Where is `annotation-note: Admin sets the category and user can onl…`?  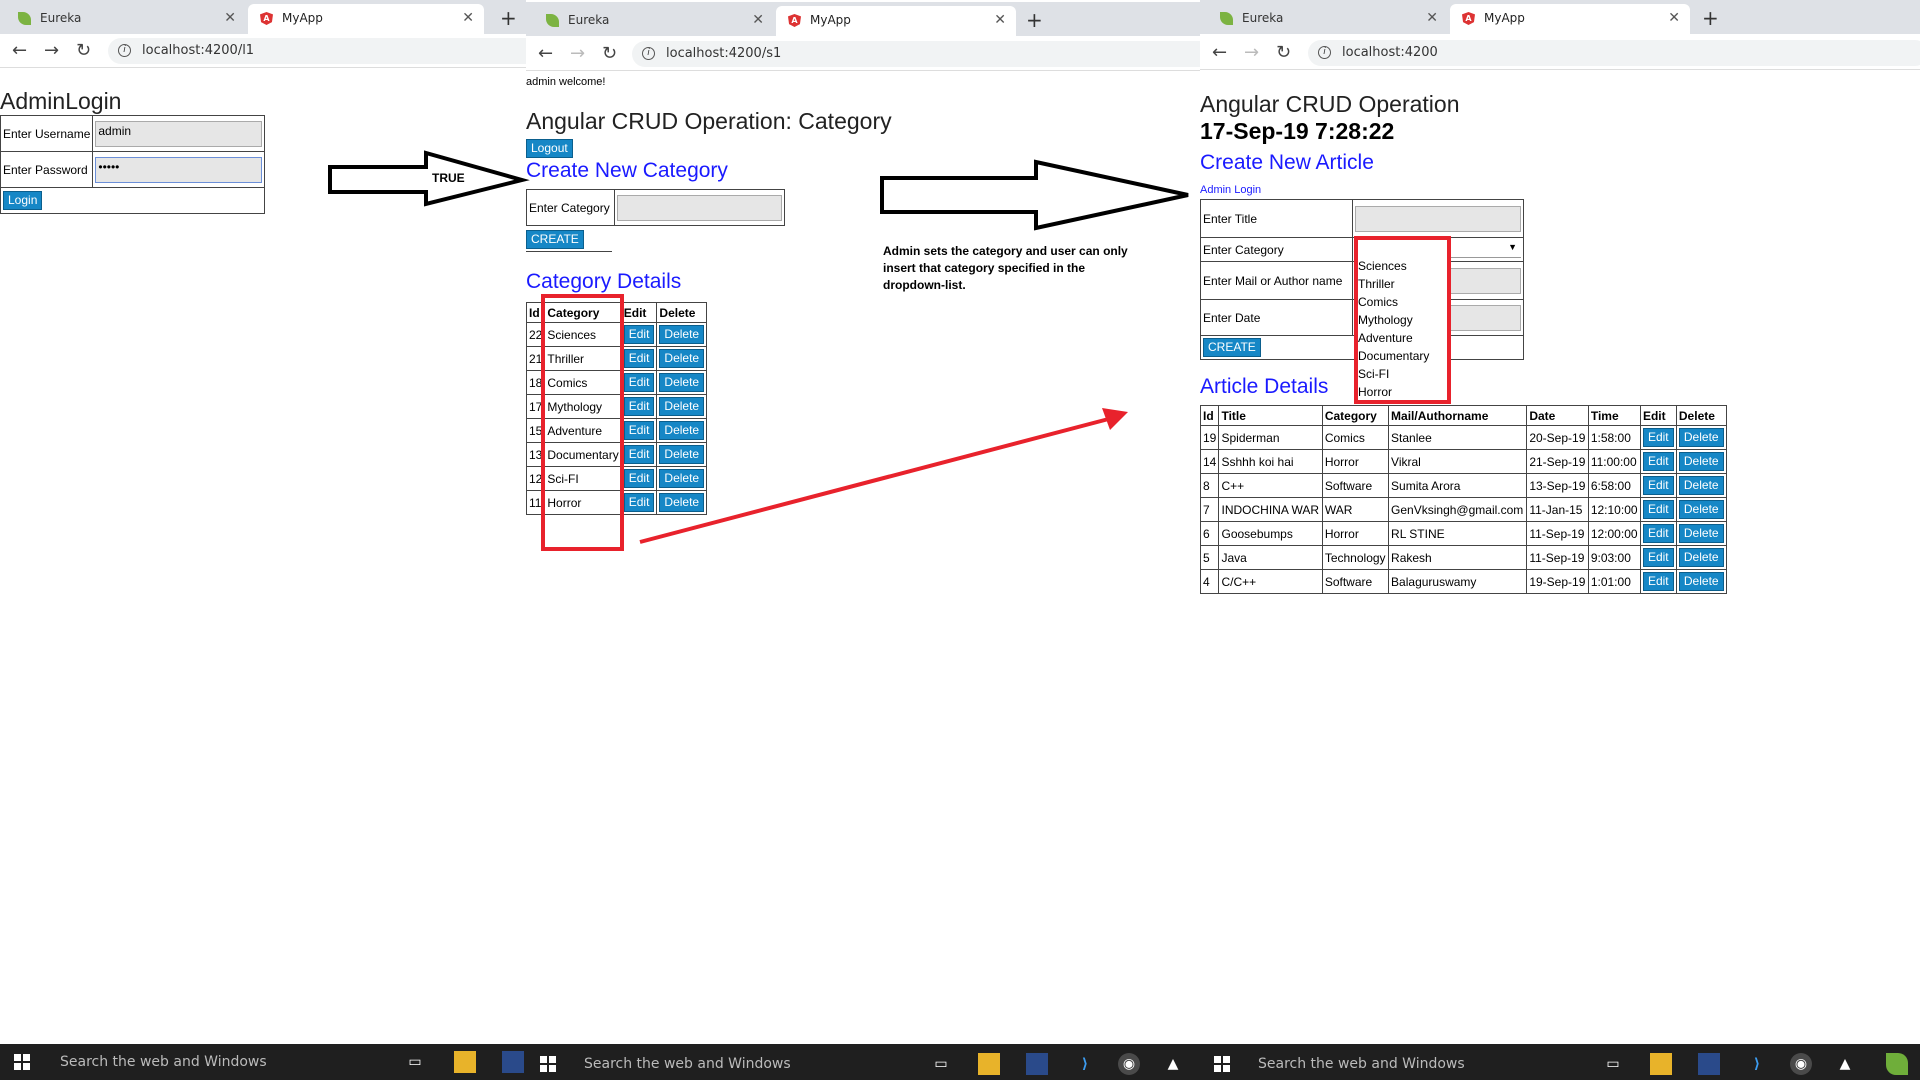
annotation-note: Admin sets the category and user can onl… is located at coordinates (1005, 268).